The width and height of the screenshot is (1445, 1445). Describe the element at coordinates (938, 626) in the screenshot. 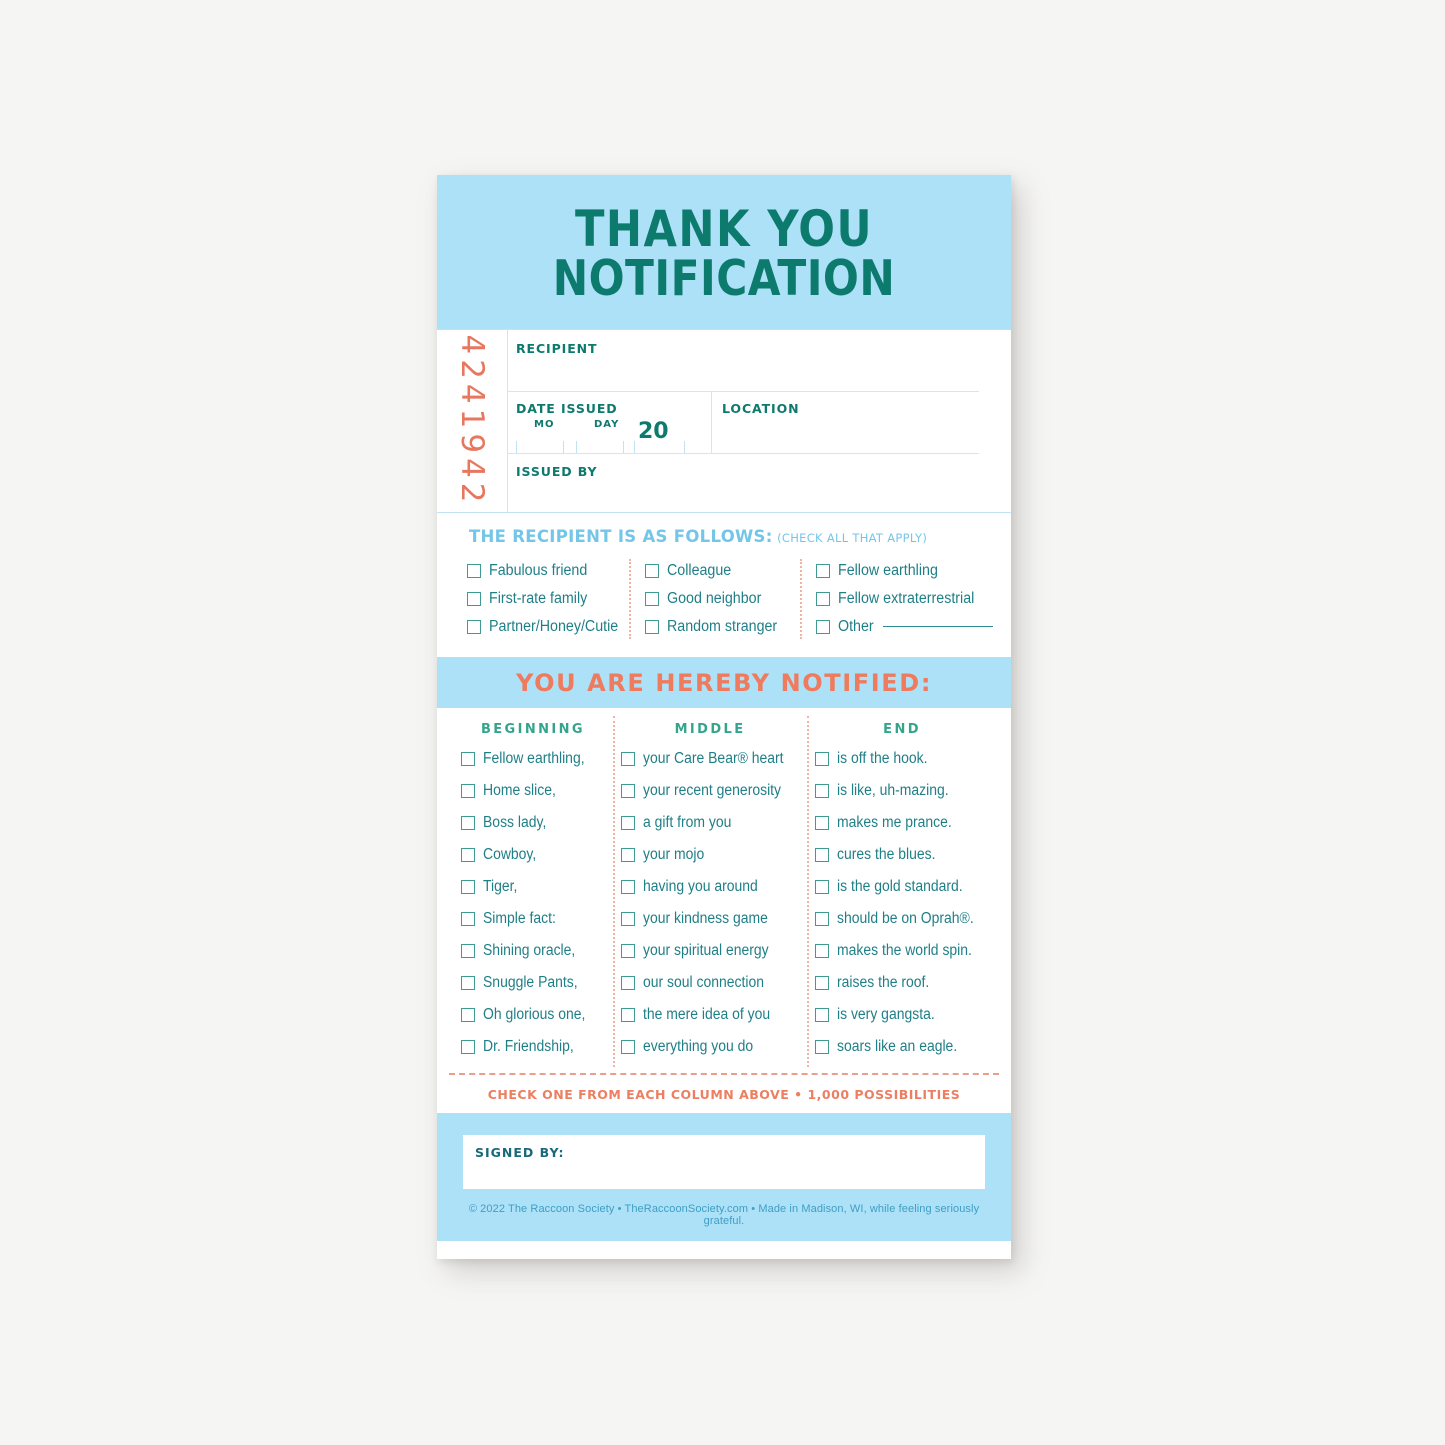

I see `other-write-in-line` at that location.